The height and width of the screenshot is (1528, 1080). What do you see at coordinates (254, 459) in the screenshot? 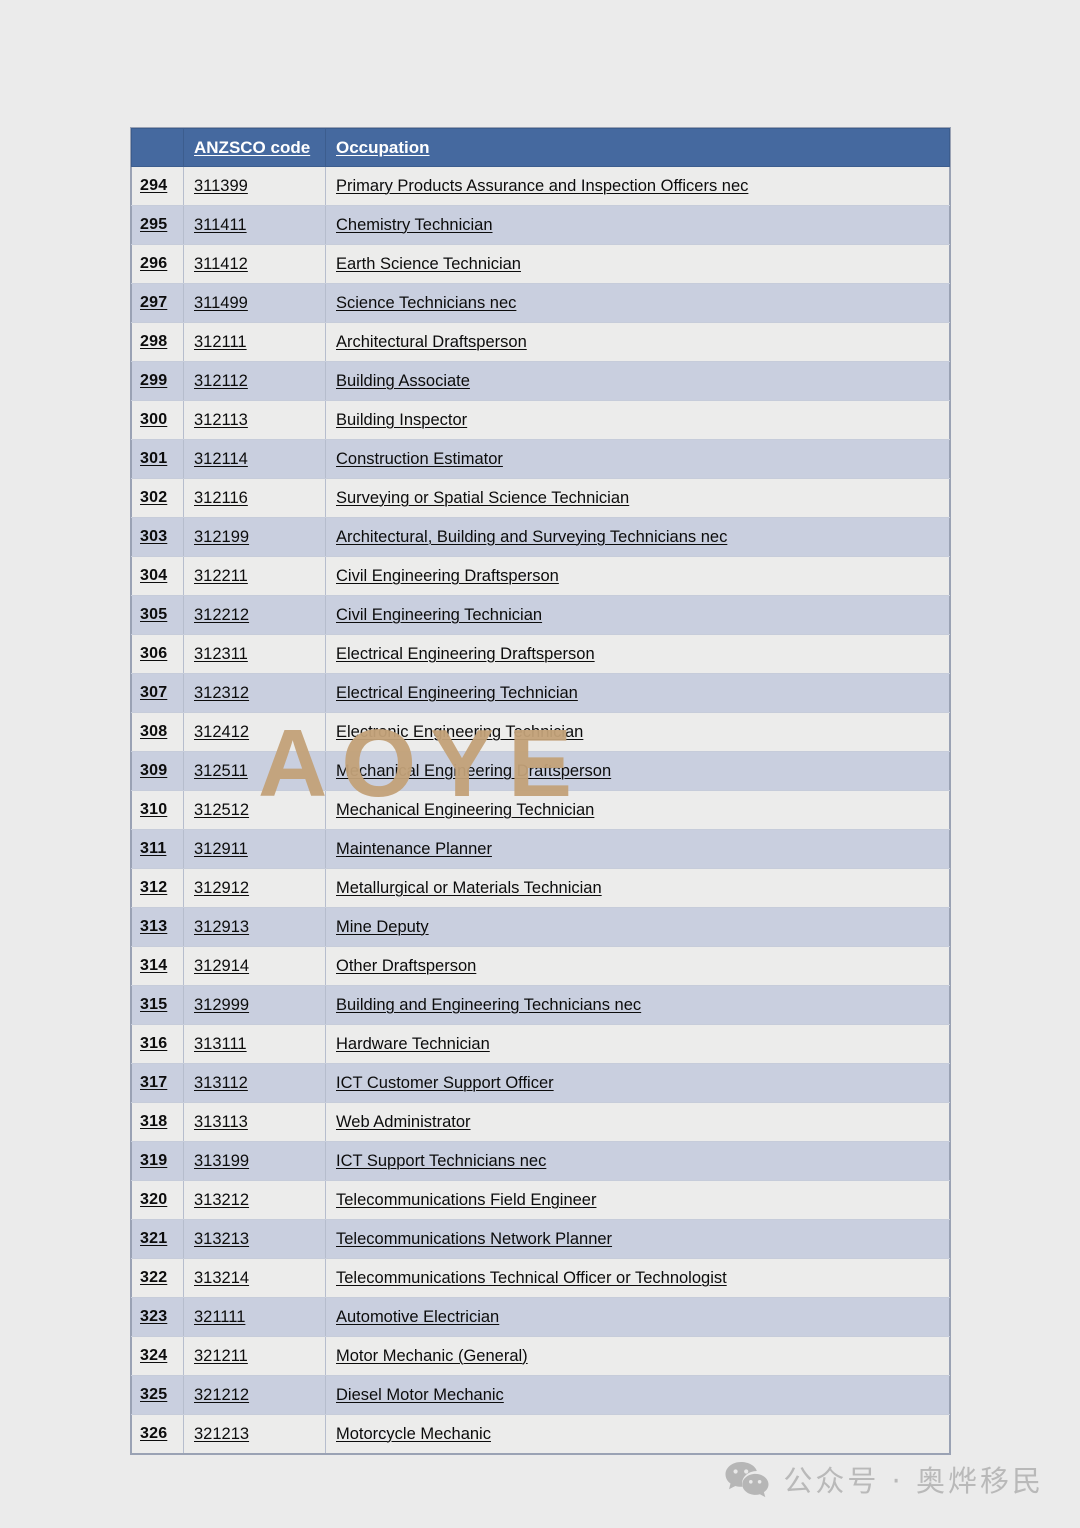
I see `anzsco-code-cell: 312114` at bounding box center [254, 459].